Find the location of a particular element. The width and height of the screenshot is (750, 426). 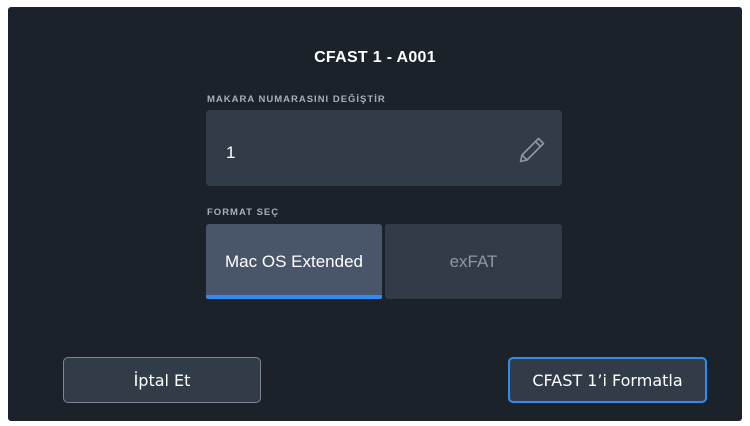

format-select-label: FORMAT SEÇ is located at coordinates (243, 212).